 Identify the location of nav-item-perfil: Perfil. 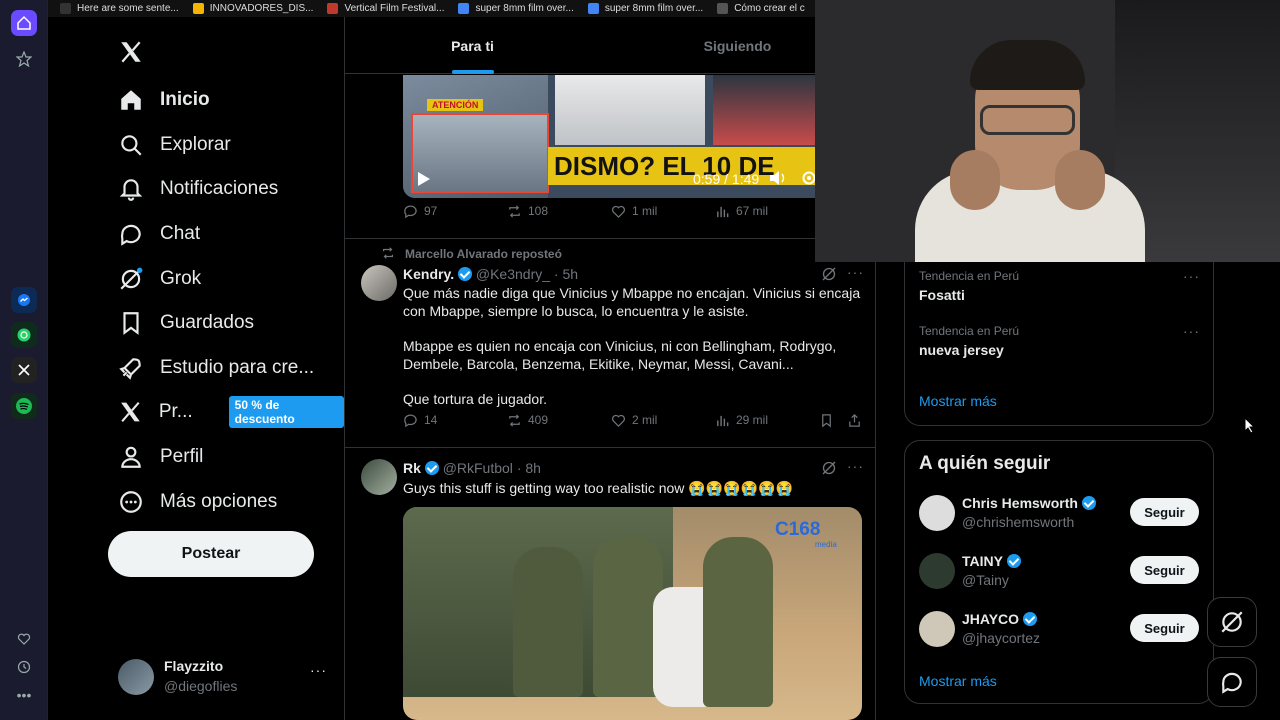
(160, 457).